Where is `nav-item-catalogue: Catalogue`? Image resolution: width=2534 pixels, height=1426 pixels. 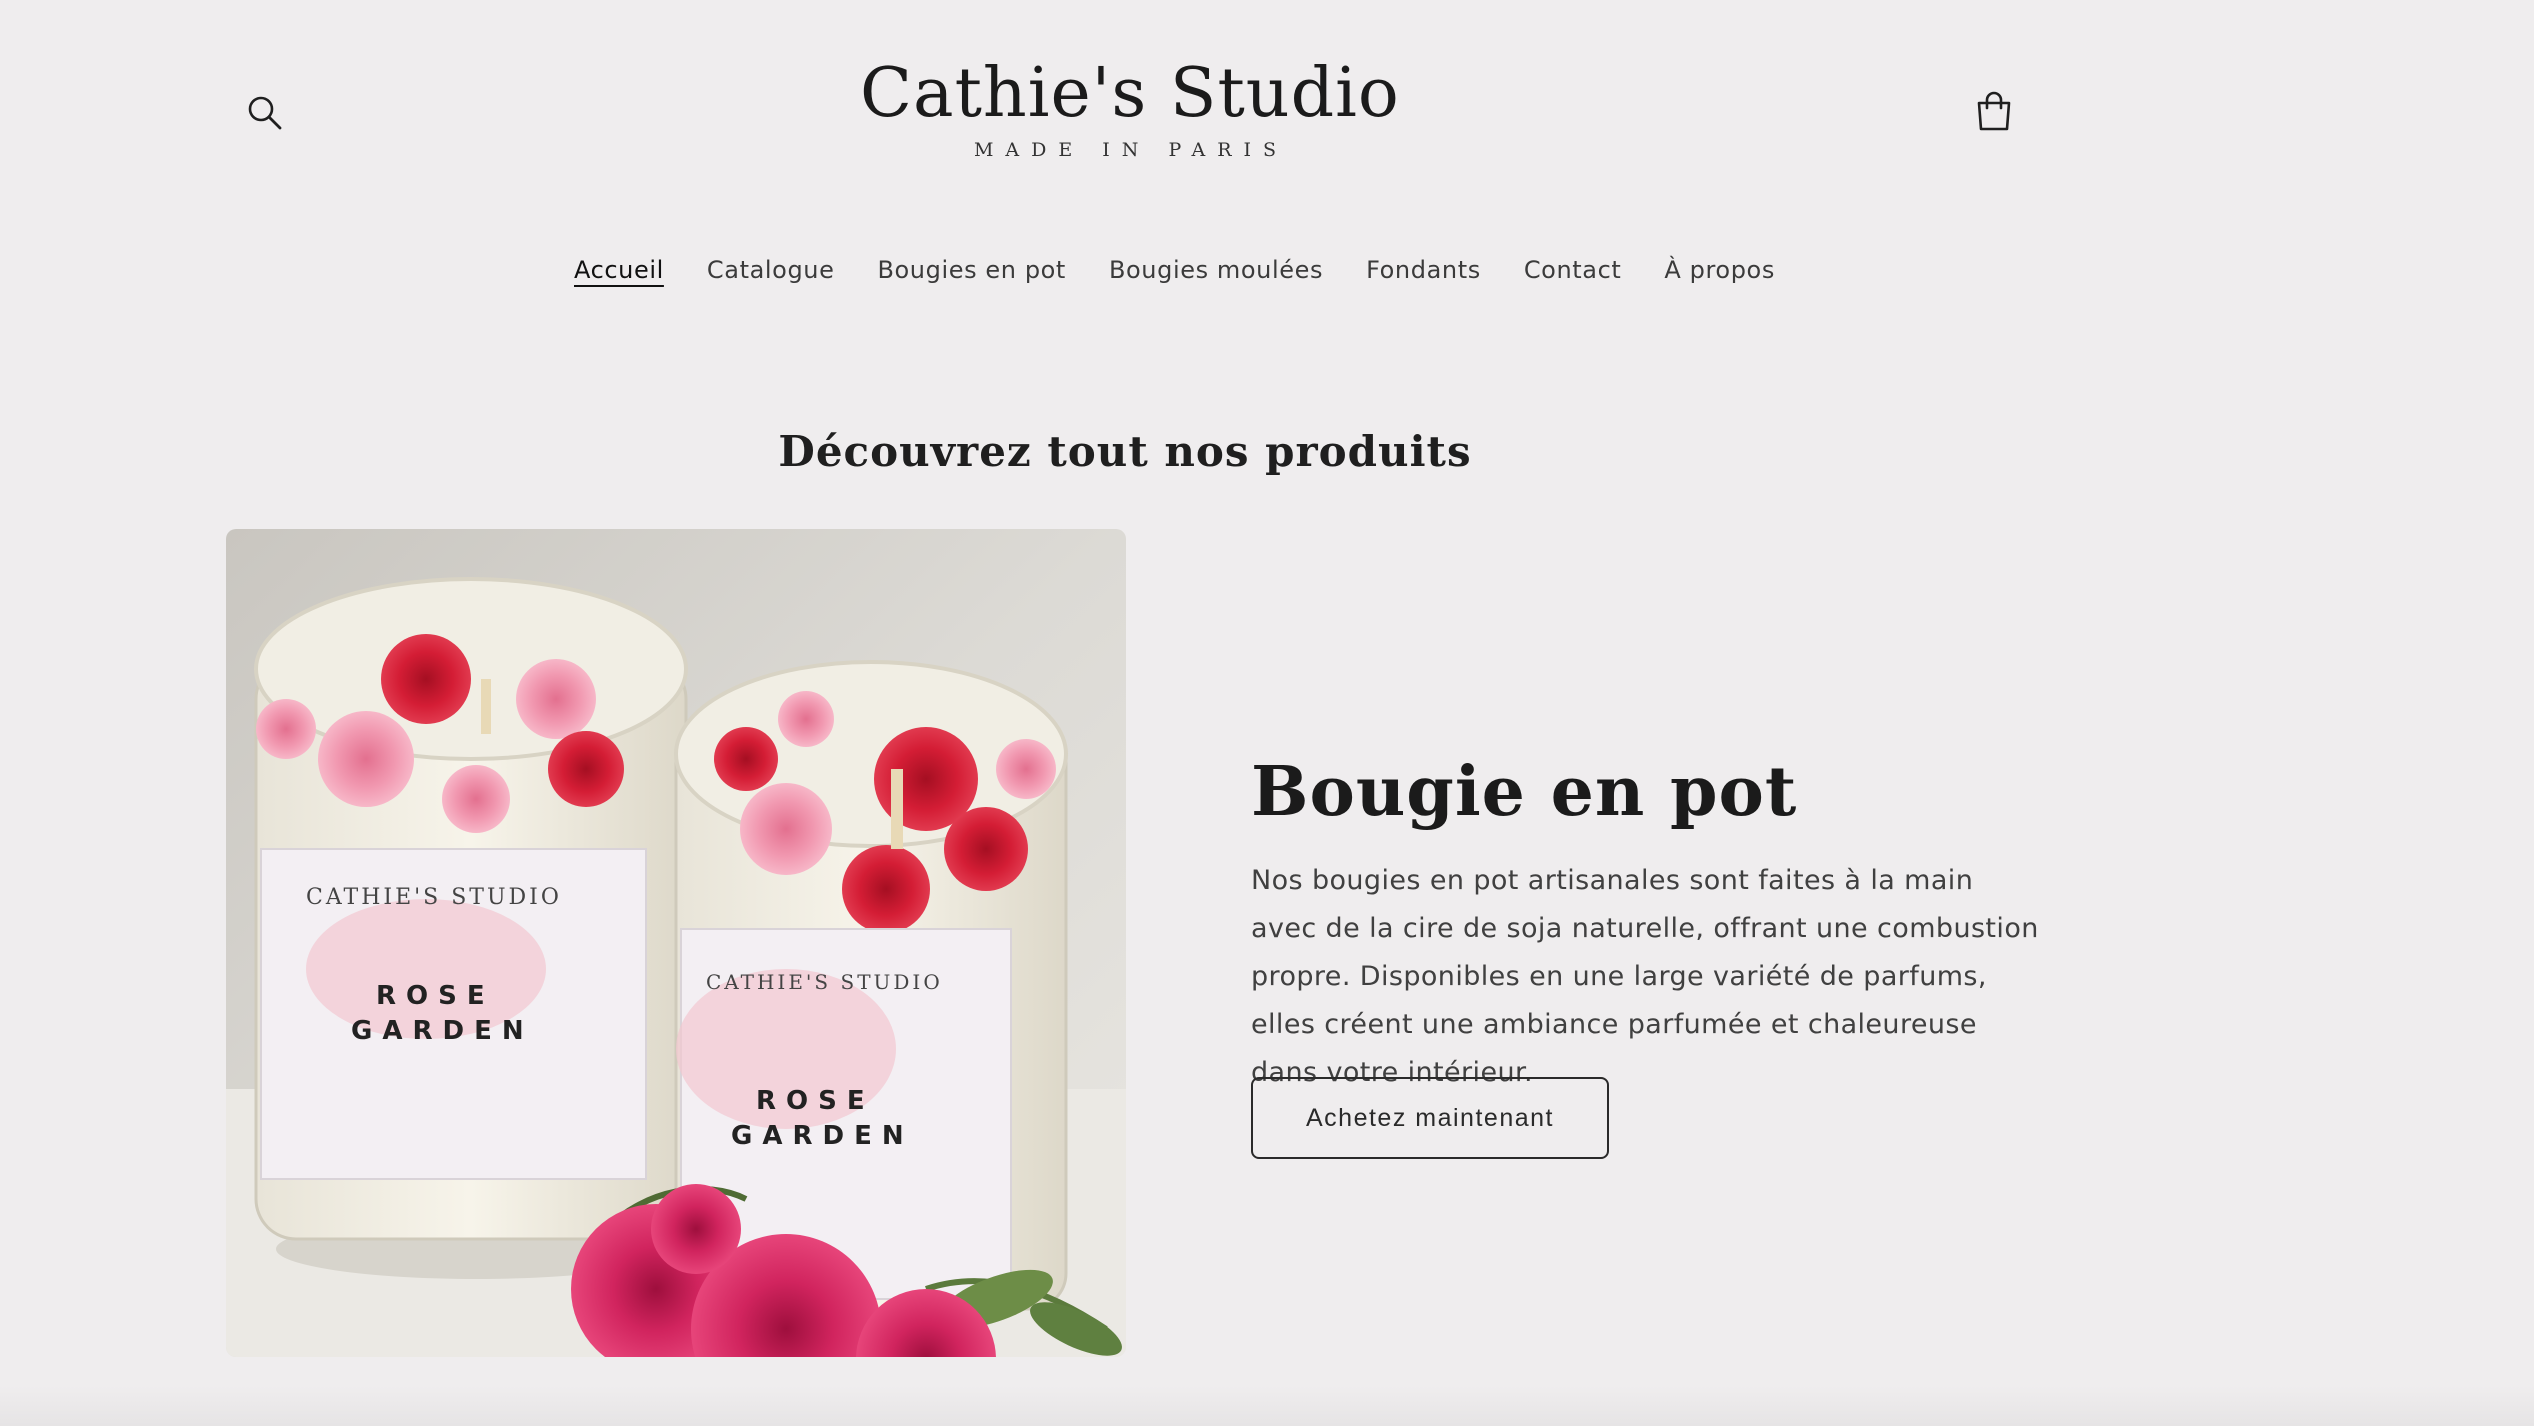 nav-item-catalogue: Catalogue is located at coordinates (771, 272).